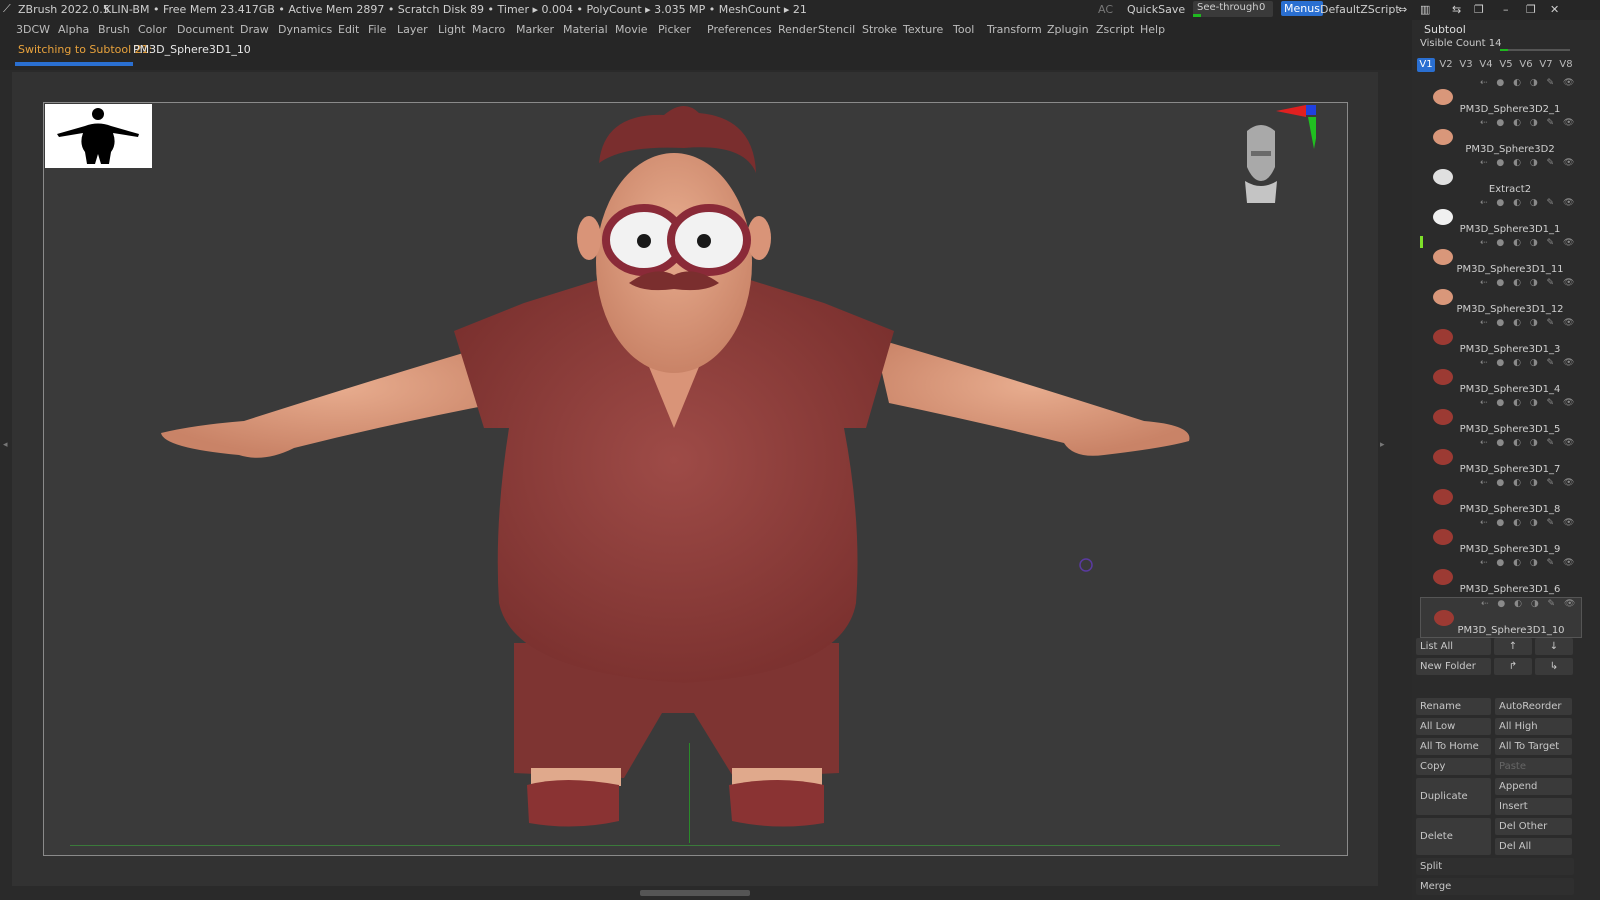 This screenshot has width=1600, height=900. What do you see at coordinates (205, 29) in the screenshot?
I see `menu-document: Document` at bounding box center [205, 29].